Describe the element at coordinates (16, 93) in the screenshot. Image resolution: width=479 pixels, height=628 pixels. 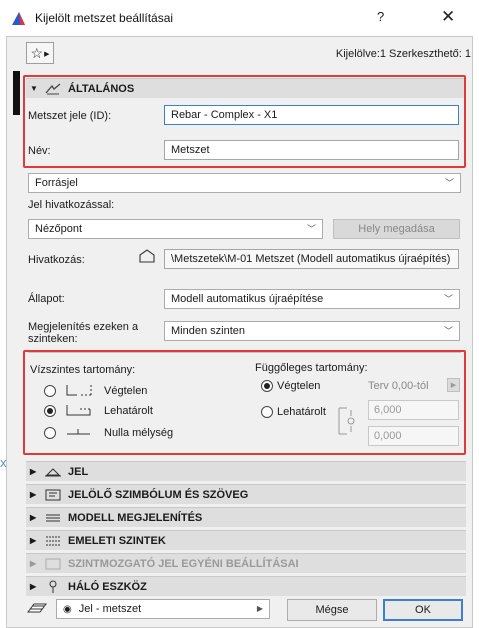
I see `annotation-bar` at that location.